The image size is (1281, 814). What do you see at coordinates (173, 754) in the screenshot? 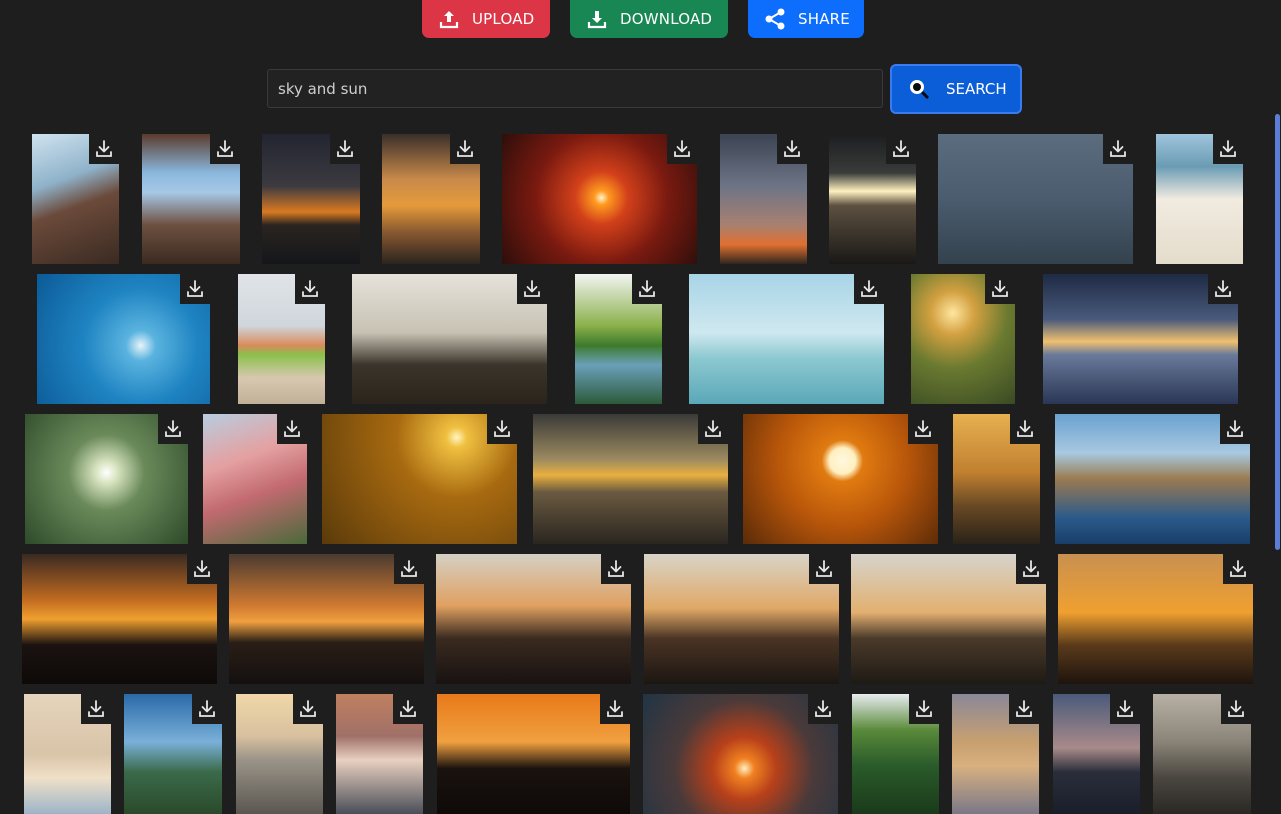
I see `photo-palm-coast` at bounding box center [173, 754].